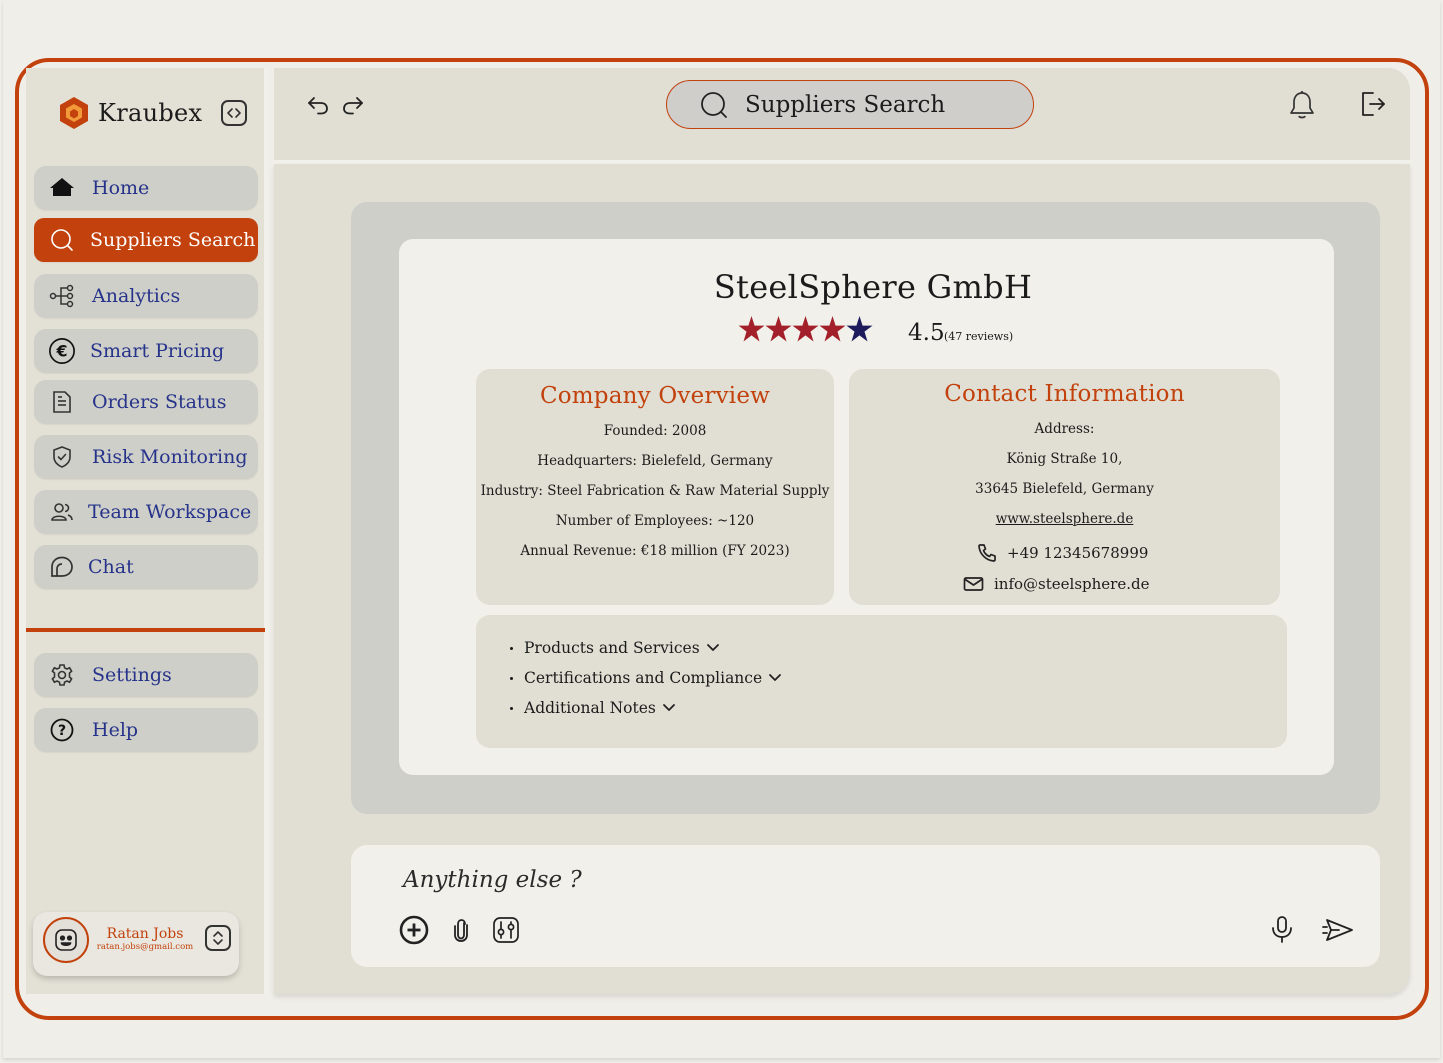  I want to click on sidebar-collapse-button, so click(234, 113).